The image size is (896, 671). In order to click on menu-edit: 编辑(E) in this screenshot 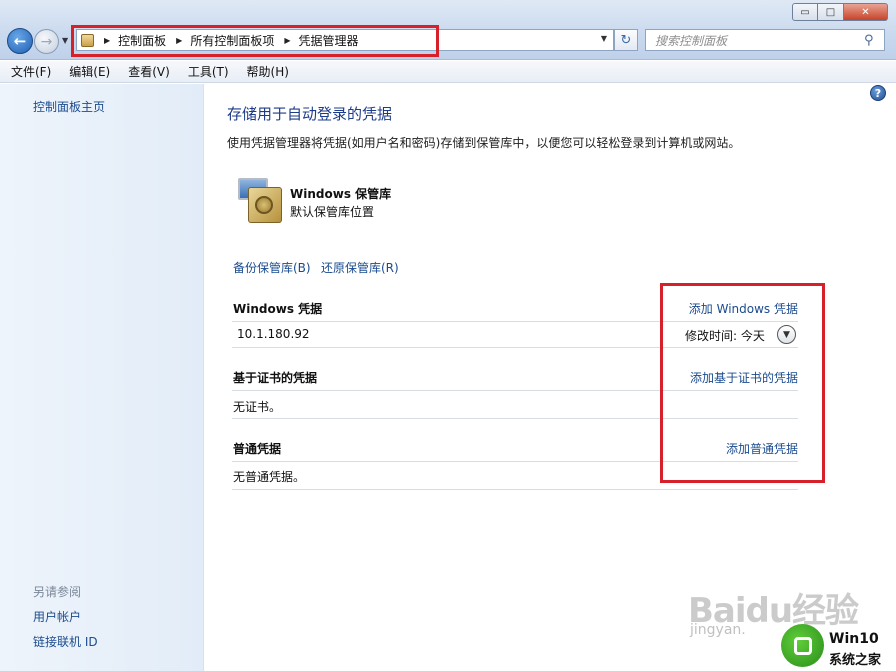, I will do `click(89, 71)`.